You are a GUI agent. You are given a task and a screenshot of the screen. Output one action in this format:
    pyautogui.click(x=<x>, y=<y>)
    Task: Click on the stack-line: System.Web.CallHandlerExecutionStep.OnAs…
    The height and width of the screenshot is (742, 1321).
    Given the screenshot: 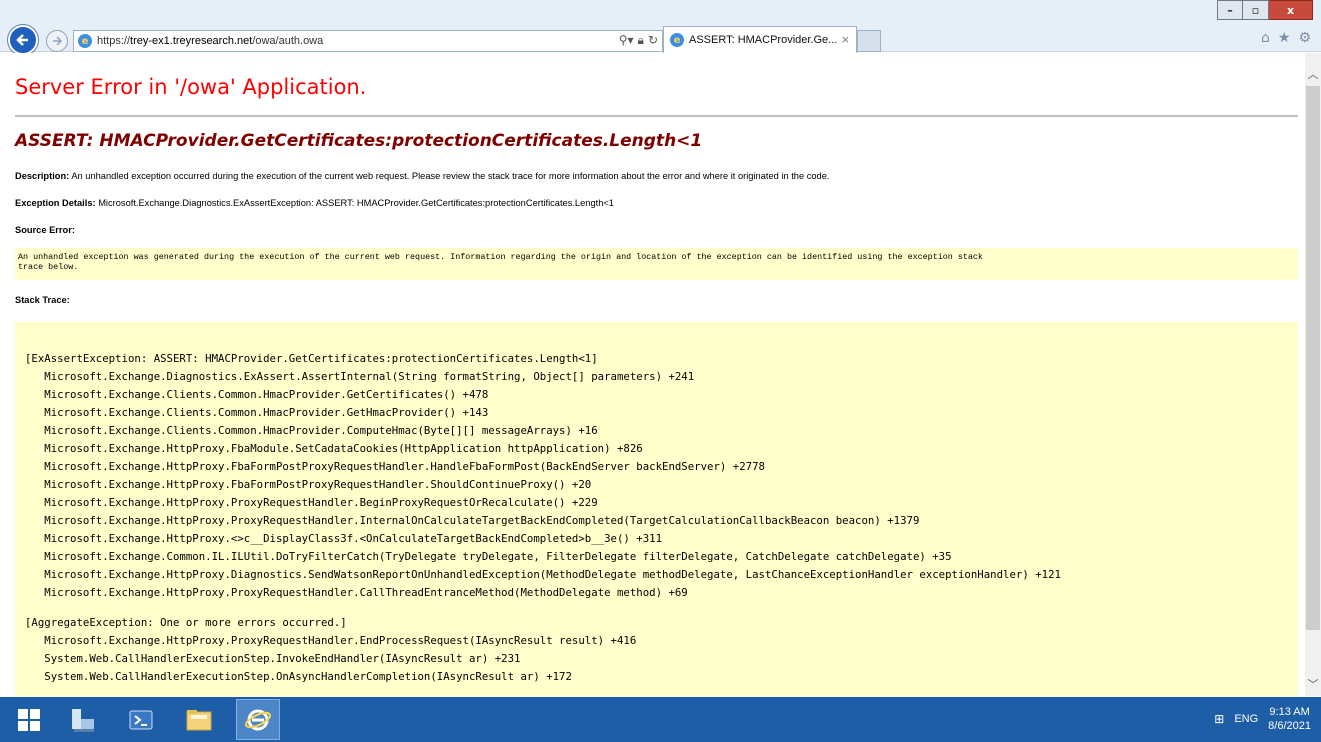 What is the action you would take?
    pyautogui.click(x=298, y=676)
    